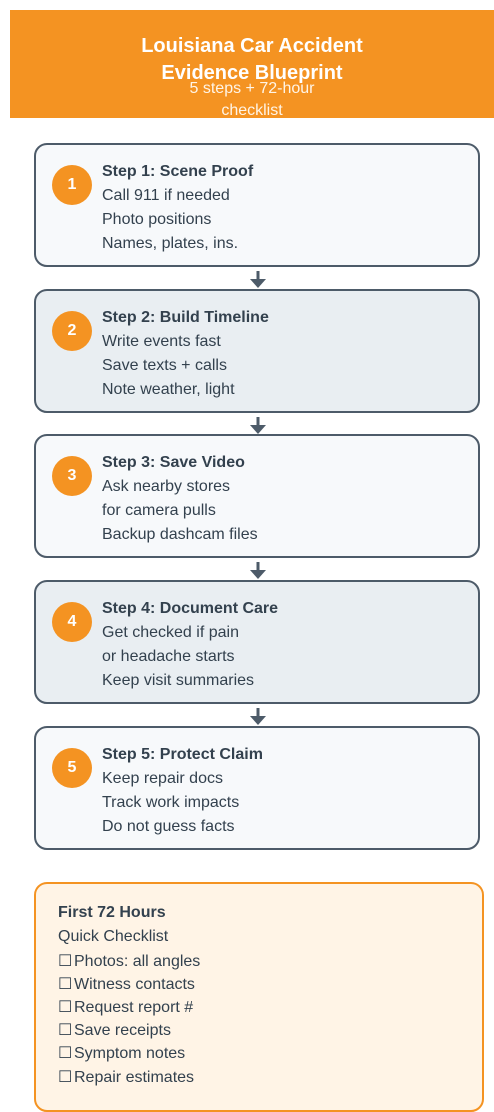  What do you see at coordinates (161, 341) in the screenshot?
I see `step-line: Write events fast` at bounding box center [161, 341].